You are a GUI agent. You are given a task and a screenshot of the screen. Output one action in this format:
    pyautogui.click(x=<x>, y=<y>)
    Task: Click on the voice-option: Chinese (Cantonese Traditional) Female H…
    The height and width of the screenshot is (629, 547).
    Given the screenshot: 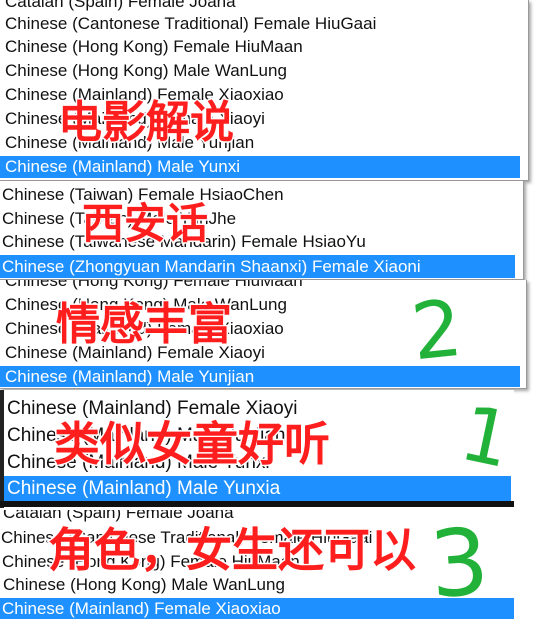 What is the action you would take?
    pyautogui.click(x=264, y=23)
    